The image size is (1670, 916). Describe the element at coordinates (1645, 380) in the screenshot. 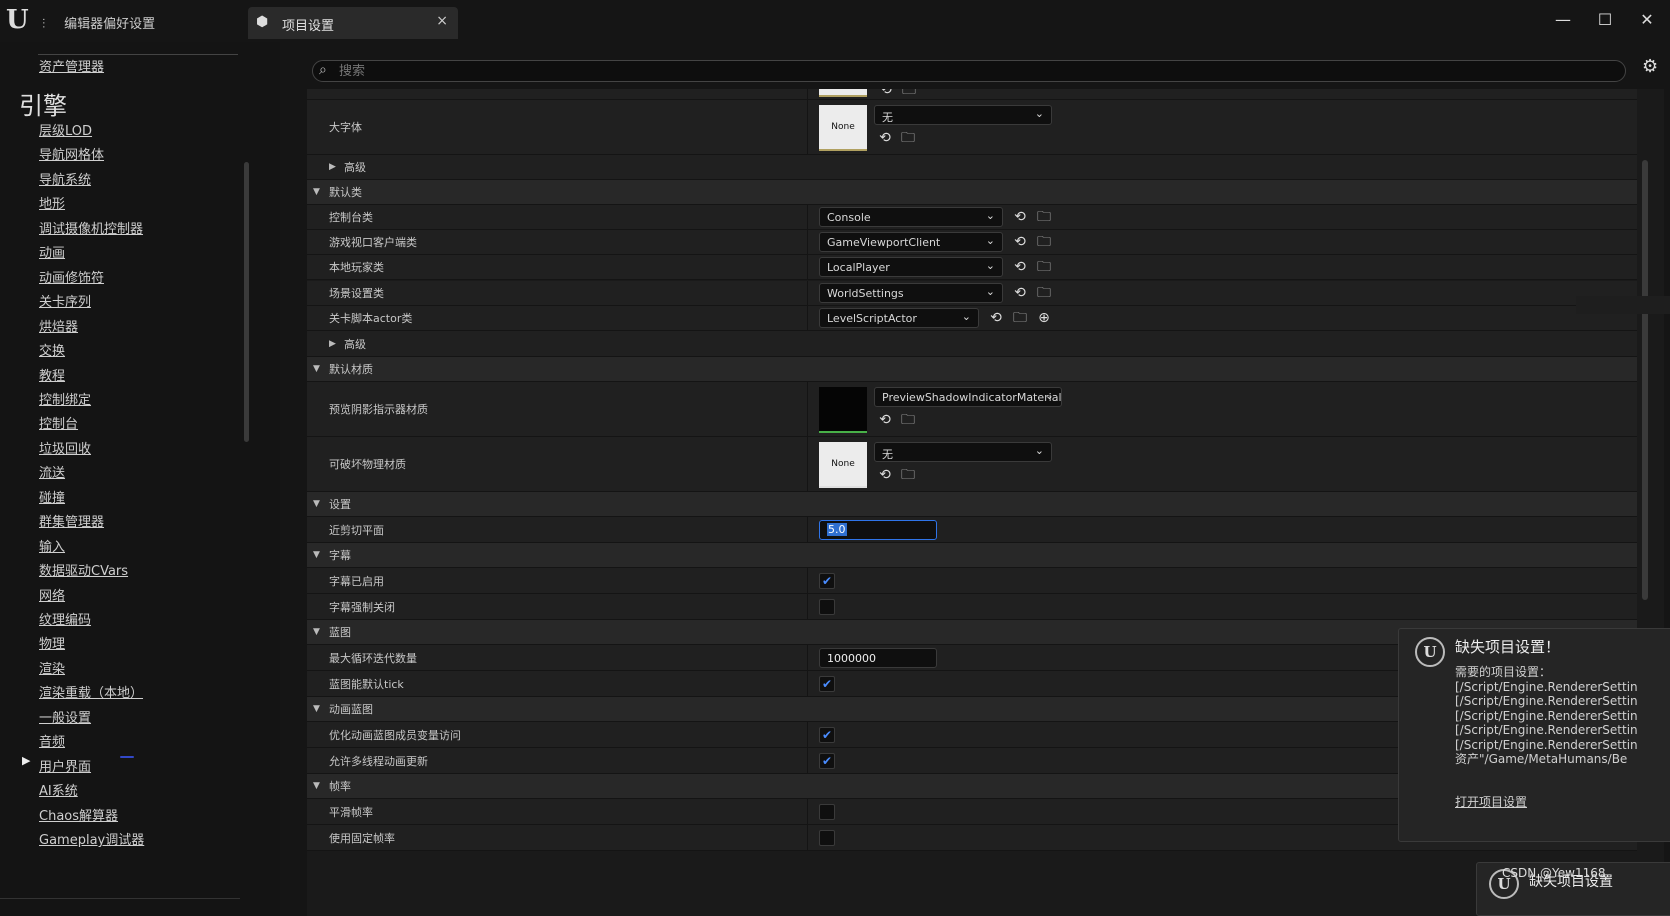

I see `details-scrollbar` at that location.